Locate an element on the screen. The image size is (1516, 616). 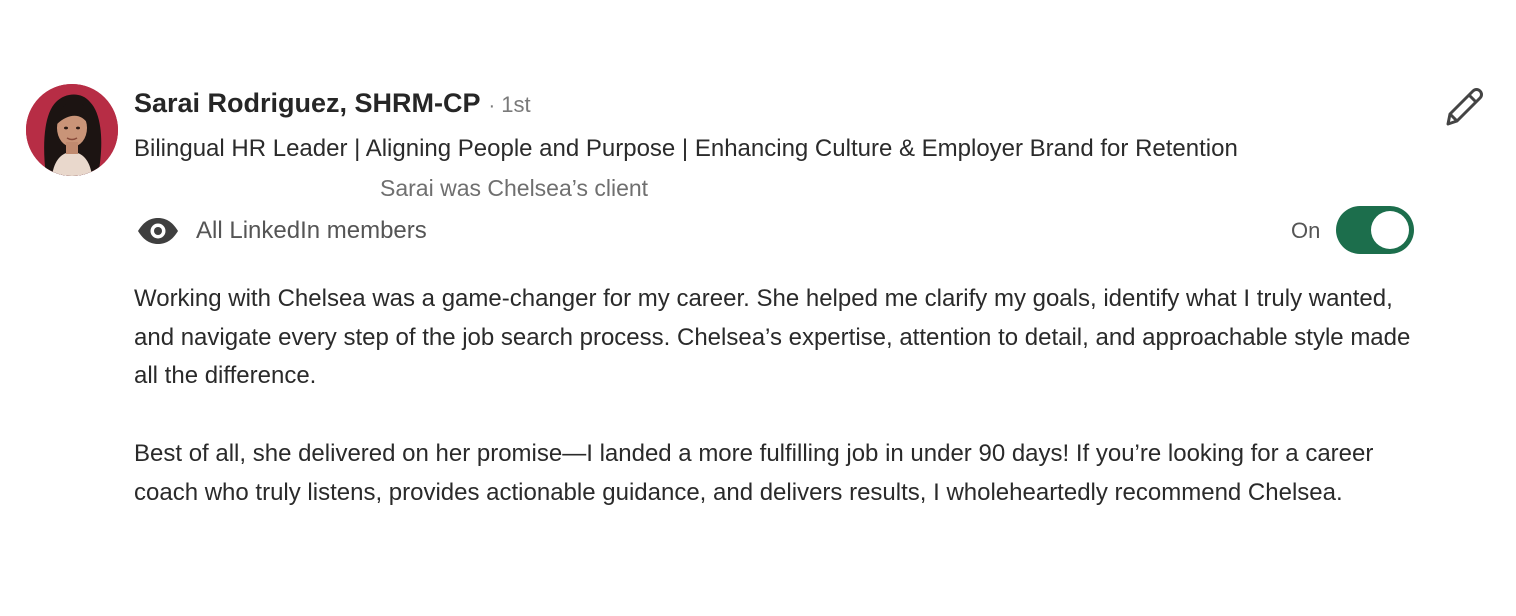
profile-photo is located at coordinates (72, 130).